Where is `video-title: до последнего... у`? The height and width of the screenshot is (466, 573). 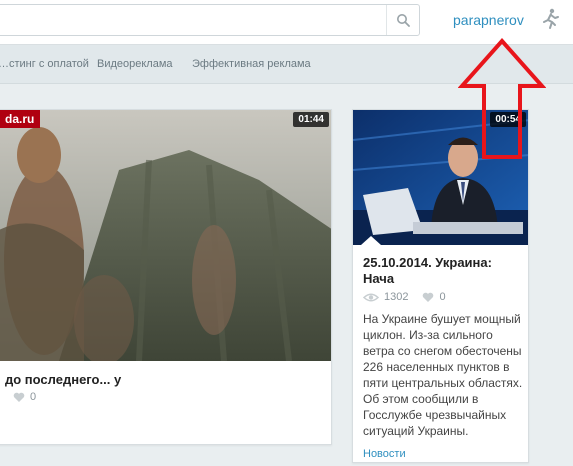
video-title: до последнего... у is located at coordinates (63, 379).